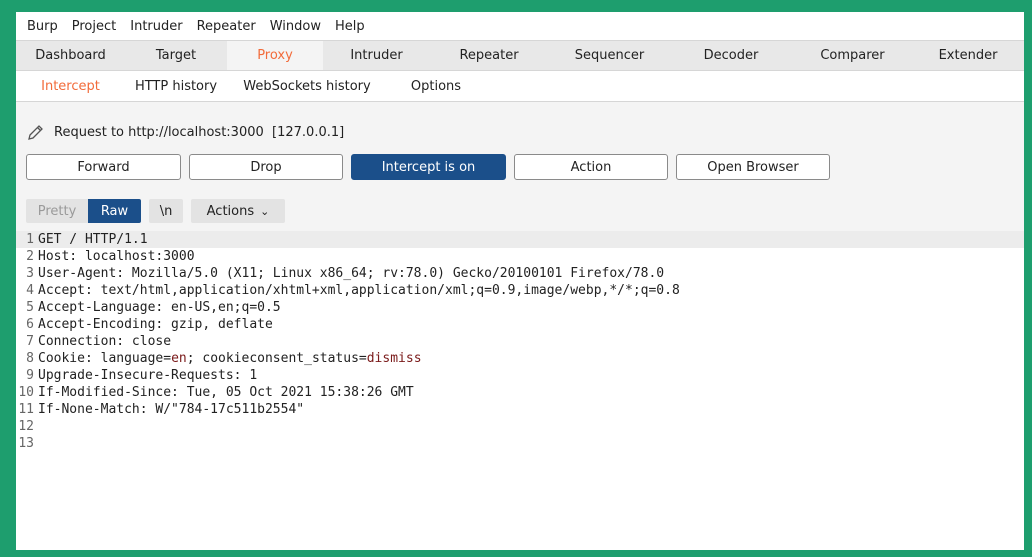  Describe the element at coordinates (394, 358) in the screenshot. I see `cookie-value-consent: dismiss` at that location.